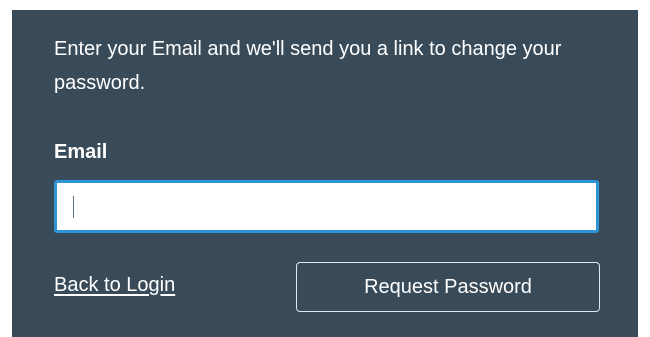 The height and width of the screenshot is (337, 650). Describe the element at coordinates (81, 152) in the screenshot. I see `email-label: Email` at that location.